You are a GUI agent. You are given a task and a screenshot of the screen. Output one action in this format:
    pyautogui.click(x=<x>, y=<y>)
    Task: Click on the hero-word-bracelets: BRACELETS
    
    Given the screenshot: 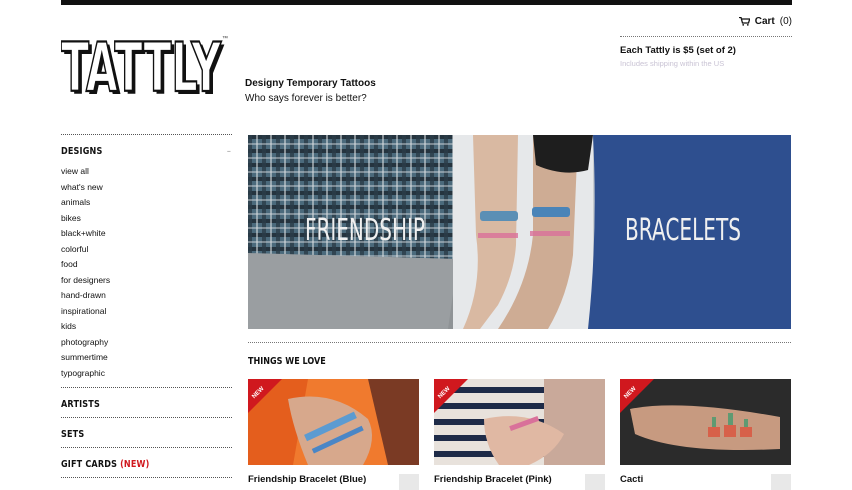 What is the action you would take?
    pyautogui.click(x=683, y=230)
    